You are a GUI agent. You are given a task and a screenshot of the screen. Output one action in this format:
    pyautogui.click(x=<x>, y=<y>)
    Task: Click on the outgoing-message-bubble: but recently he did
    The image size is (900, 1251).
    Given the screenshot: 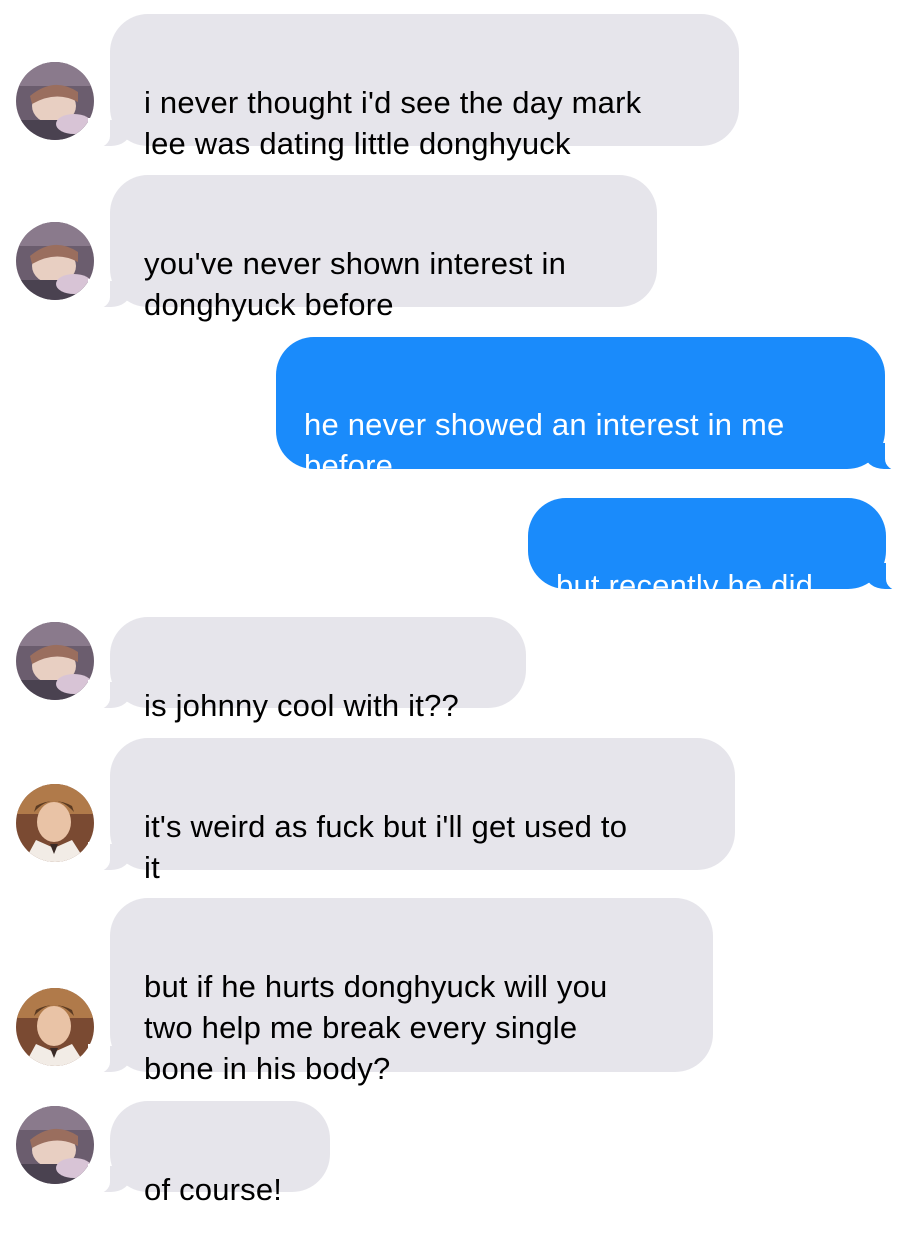 What is the action you would take?
    pyautogui.click(x=714, y=550)
    